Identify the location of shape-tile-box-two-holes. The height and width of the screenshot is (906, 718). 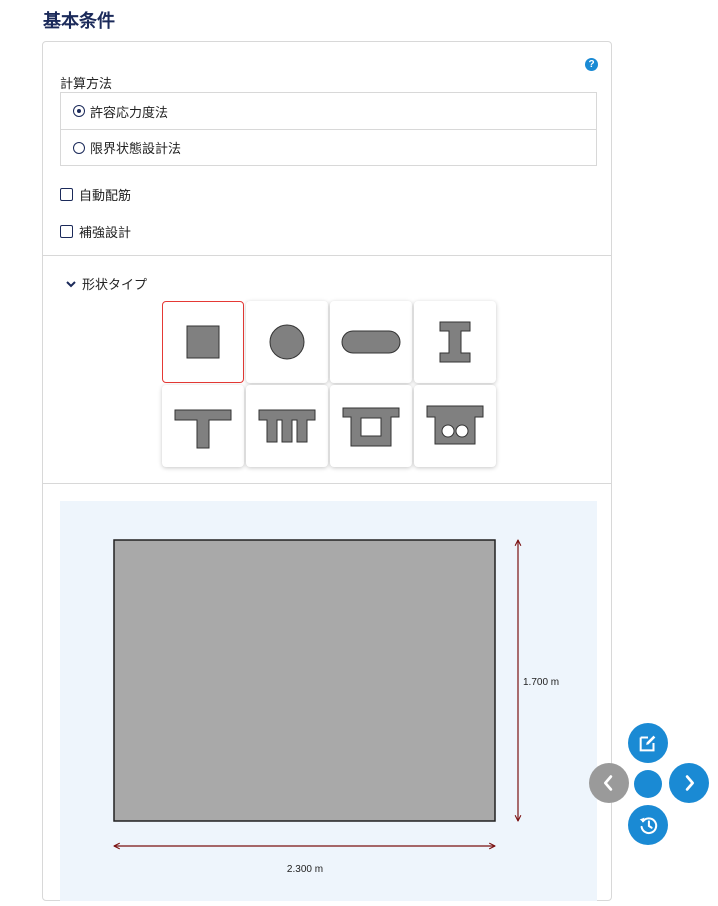
(455, 426).